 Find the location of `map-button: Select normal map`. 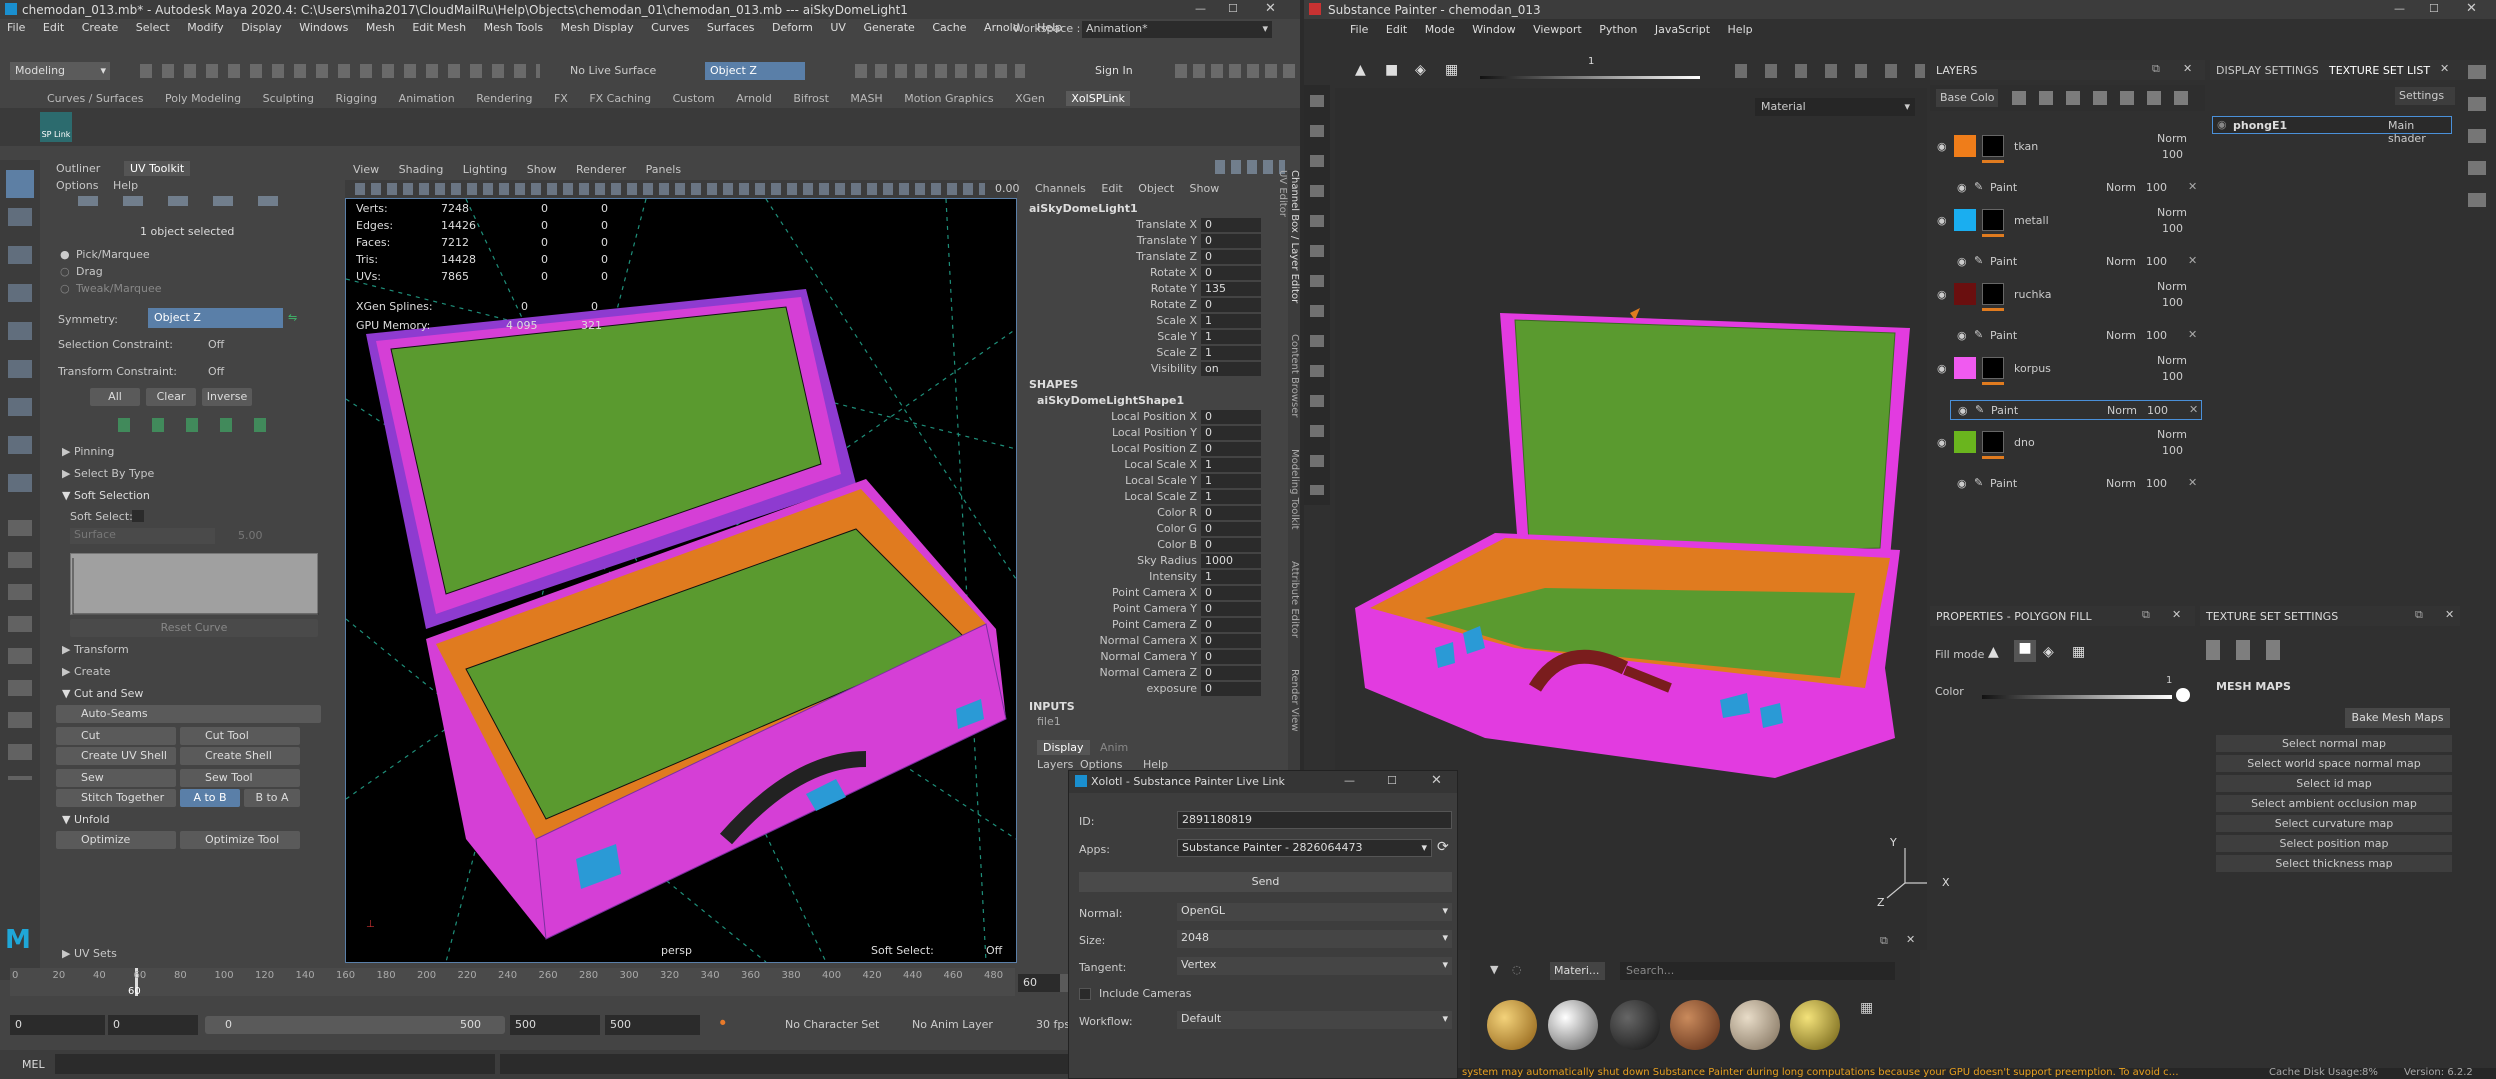

map-button: Select normal map is located at coordinates (2334, 743).